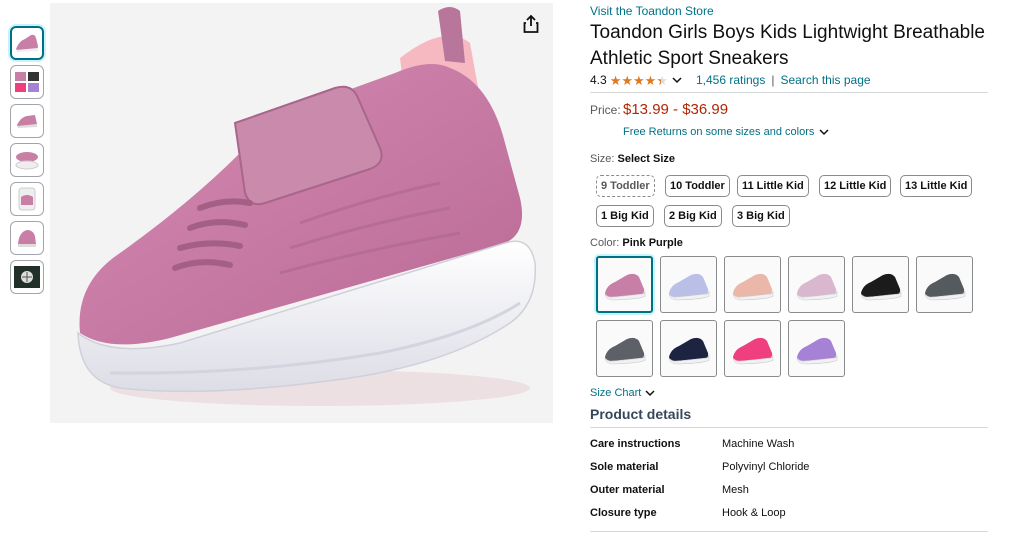 Image resolution: width=1024 pixels, height=548 pixels. Describe the element at coordinates (735, 490) in the screenshot. I see `detail-value: Mesh` at that location.